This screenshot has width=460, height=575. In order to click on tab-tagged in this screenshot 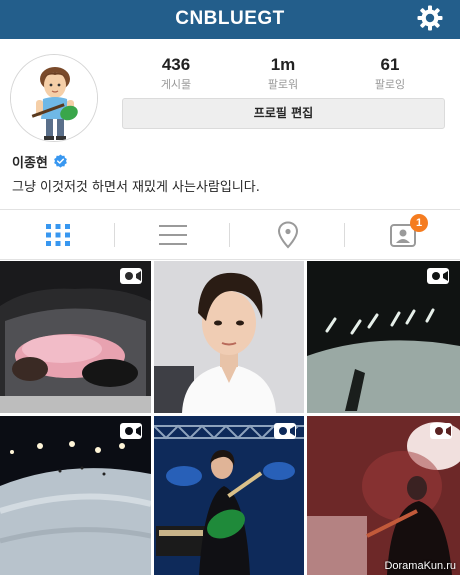, I will do `click(402, 234)`.